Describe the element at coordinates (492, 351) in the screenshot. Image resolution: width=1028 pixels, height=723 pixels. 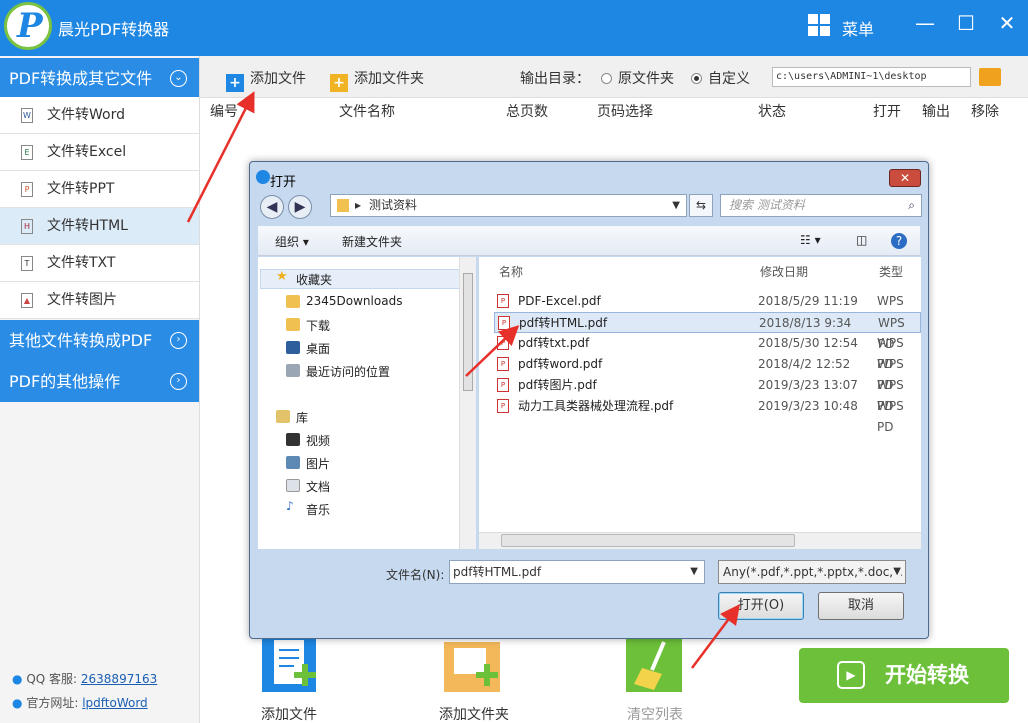
I see `arrow-to-selected-file` at that location.